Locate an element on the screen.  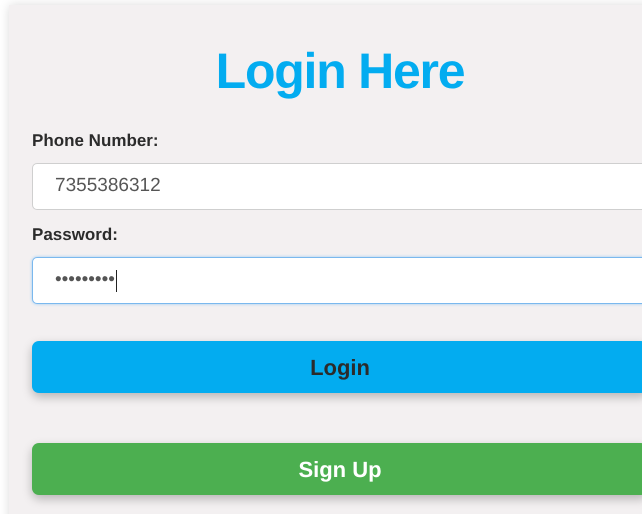
login-title: Login Here is located at coordinates (340, 71).